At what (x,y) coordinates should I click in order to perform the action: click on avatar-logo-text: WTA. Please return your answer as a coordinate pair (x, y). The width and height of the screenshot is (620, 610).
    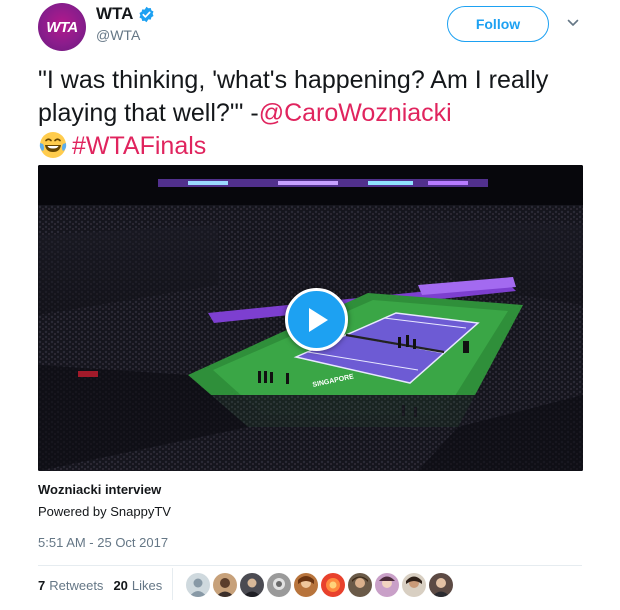
    Looking at the image, I should click on (62, 27).